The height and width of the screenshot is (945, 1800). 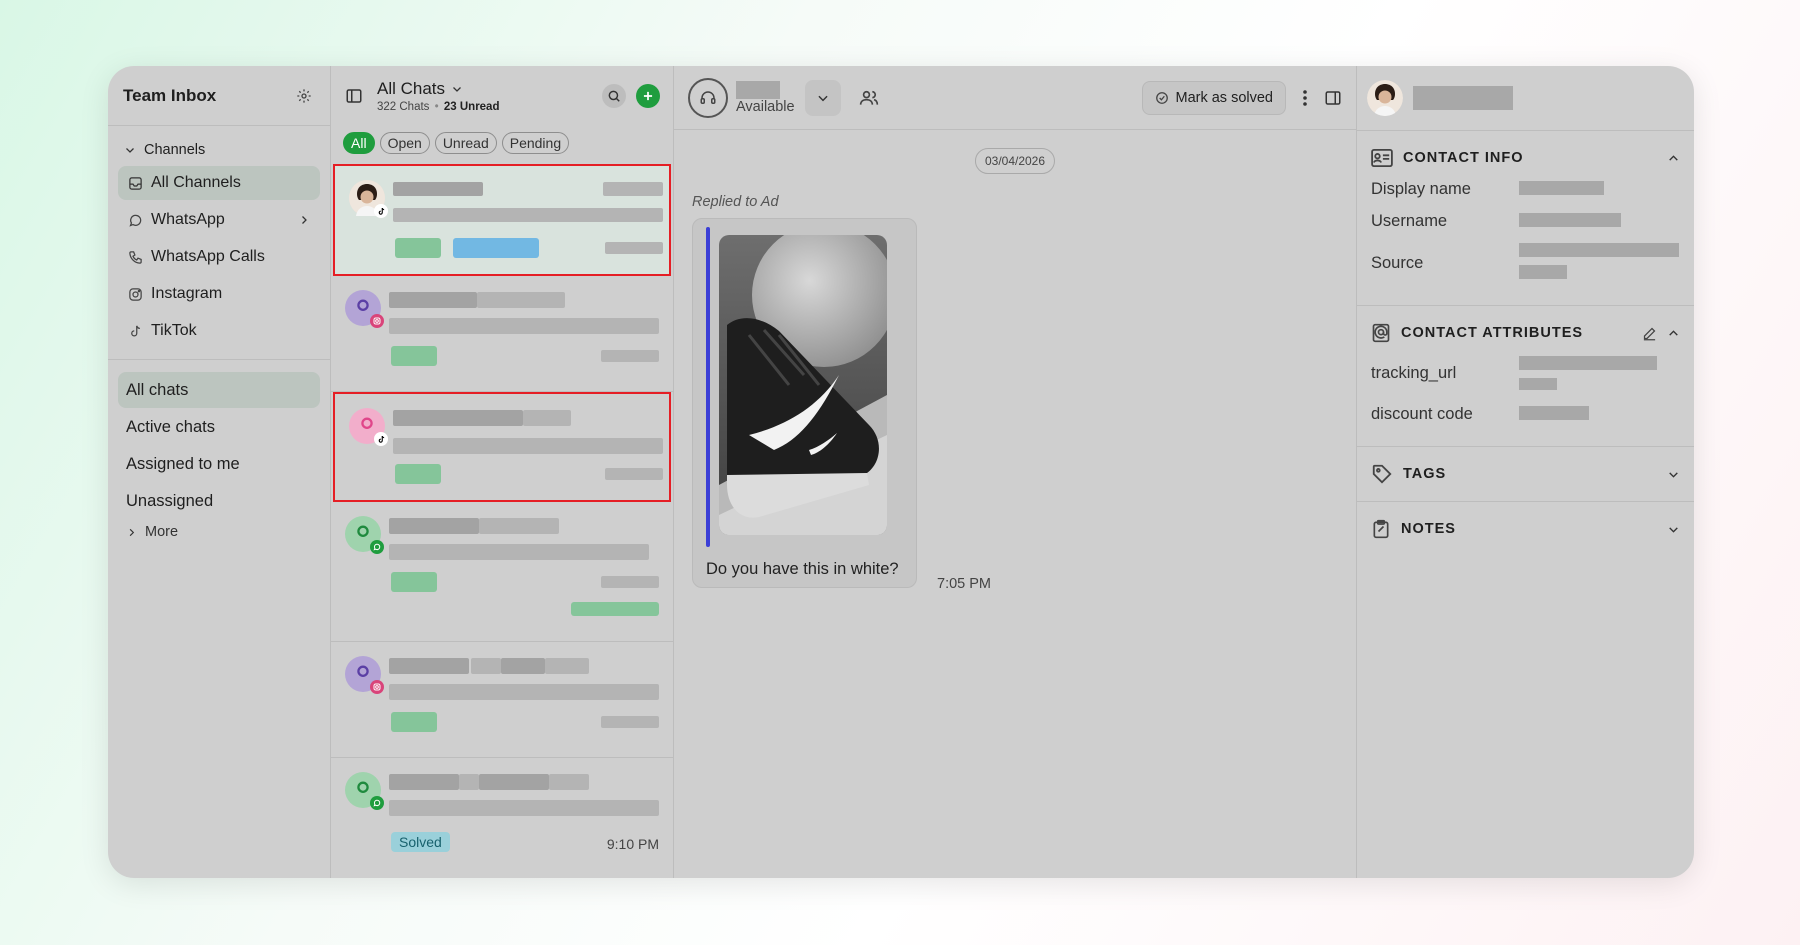 I want to click on discount-code-label: discount code, so click(x=1422, y=413).